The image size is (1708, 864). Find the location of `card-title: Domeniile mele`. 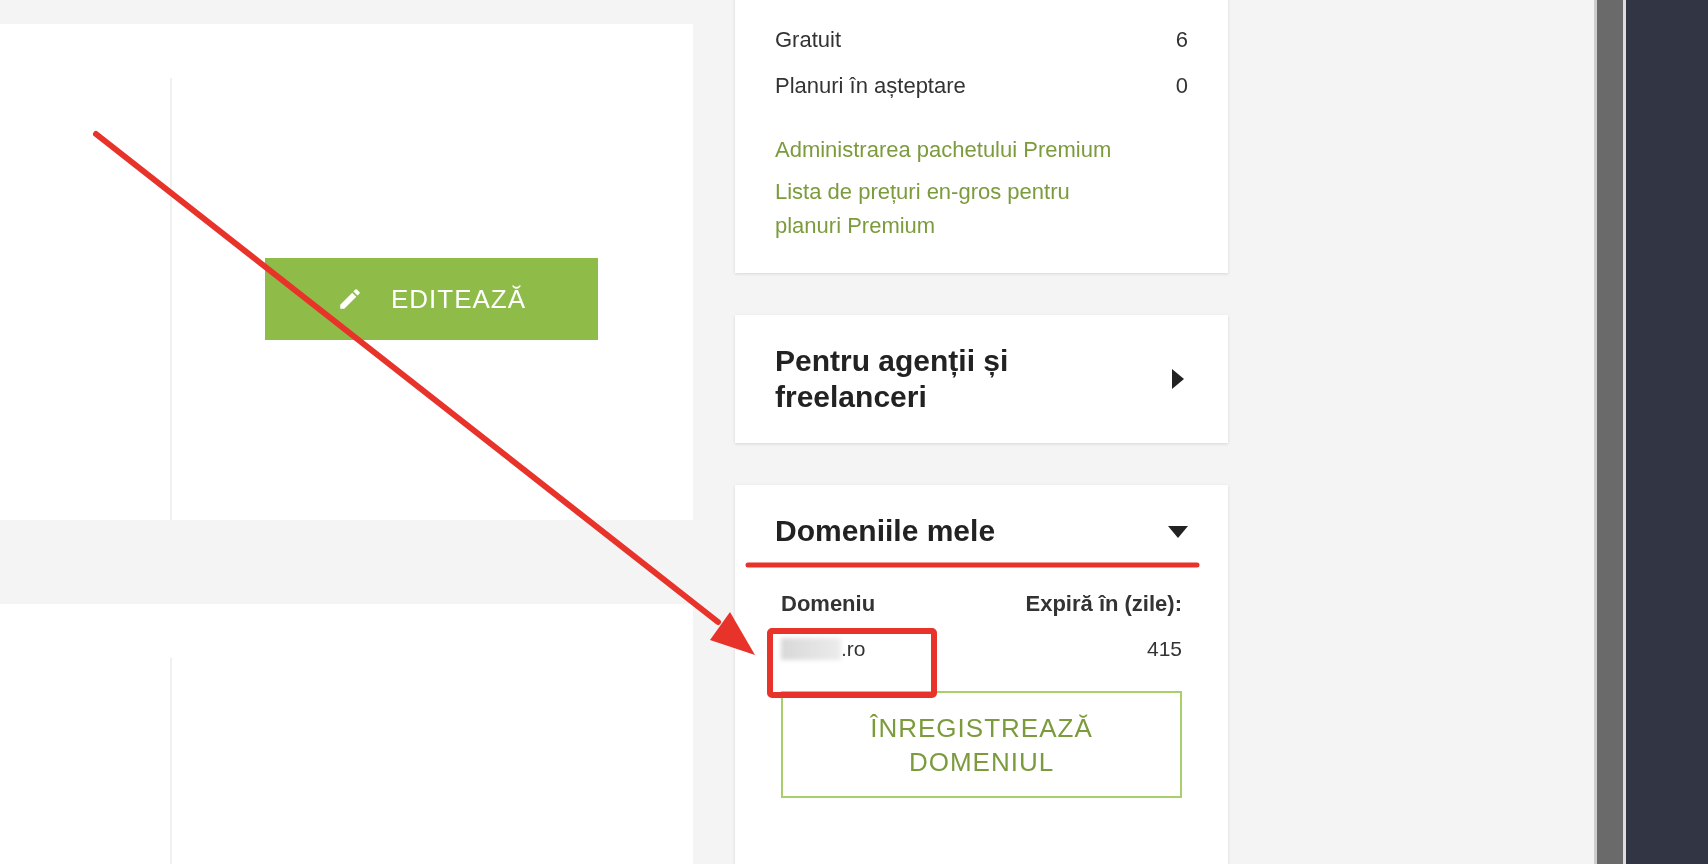

card-title: Domeniile mele is located at coordinates (885, 531).